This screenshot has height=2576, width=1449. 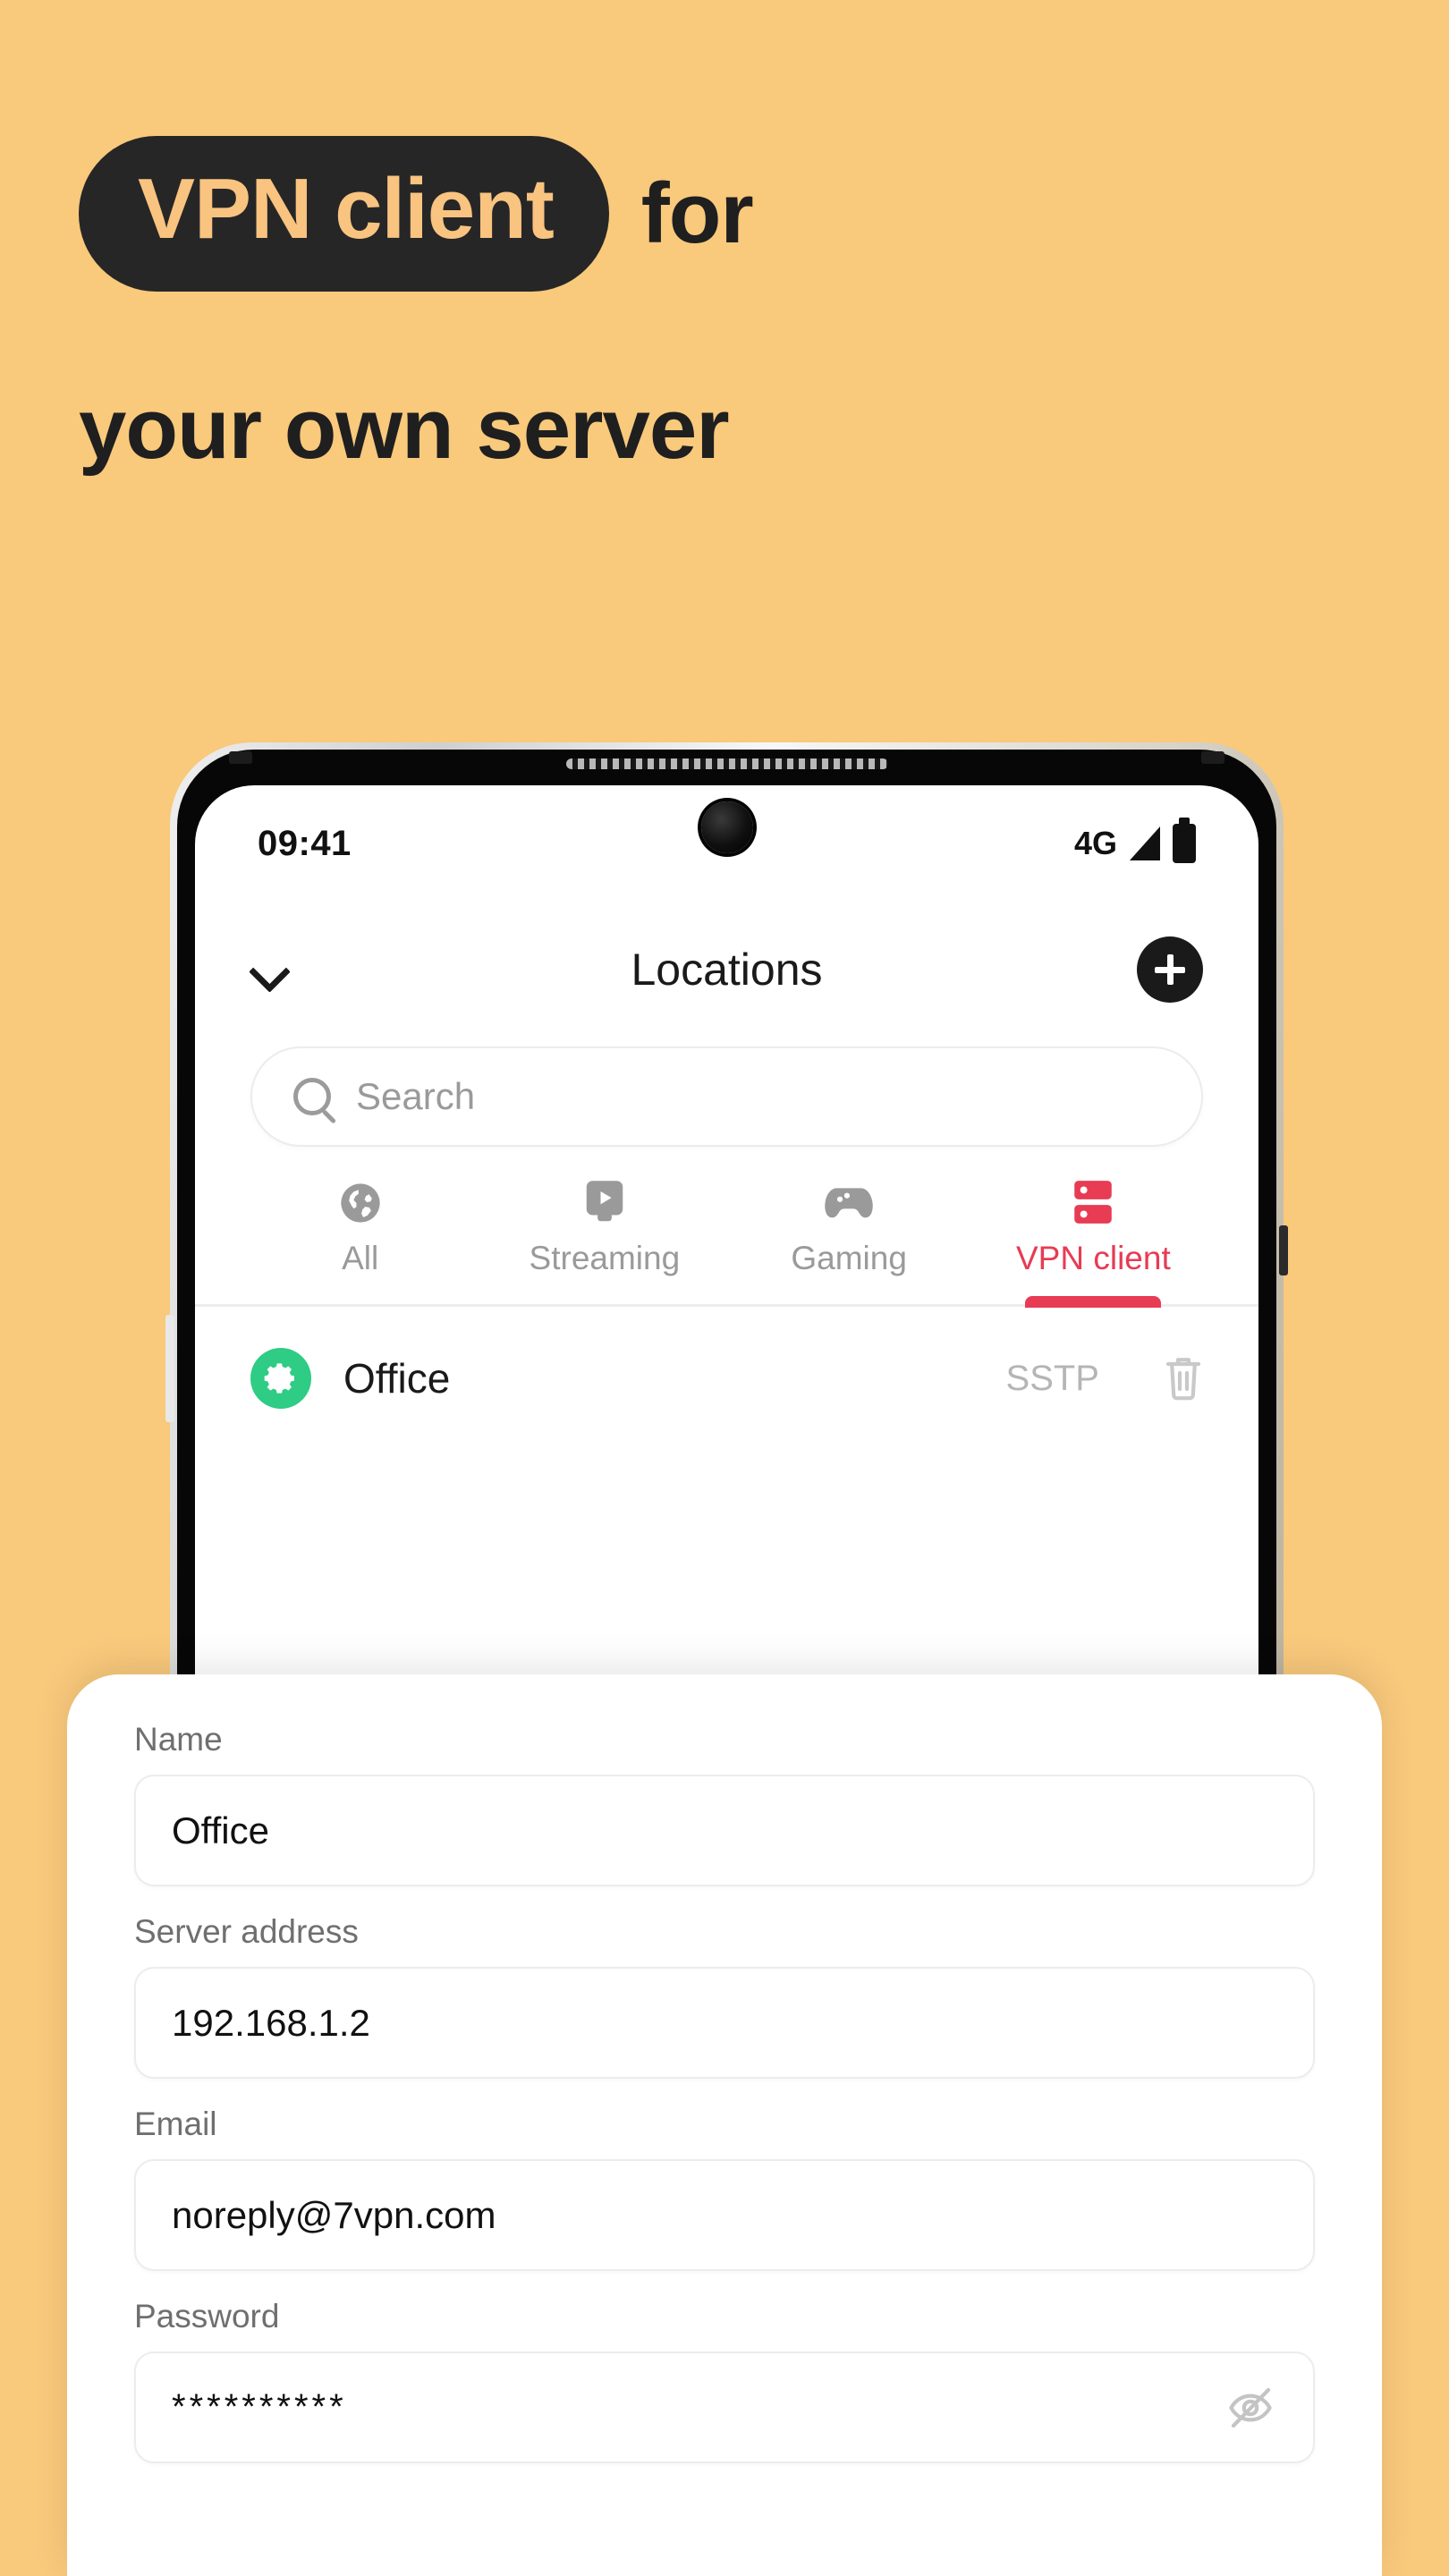 What do you see at coordinates (726, 1096) in the screenshot?
I see `search-input: Search` at bounding box center [726, 1096].